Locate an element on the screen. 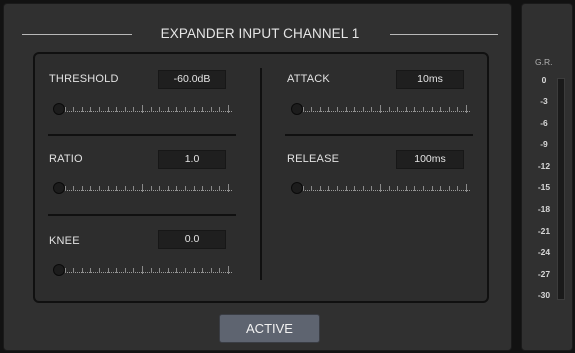  column-divider is located at coordinates (261, 174).